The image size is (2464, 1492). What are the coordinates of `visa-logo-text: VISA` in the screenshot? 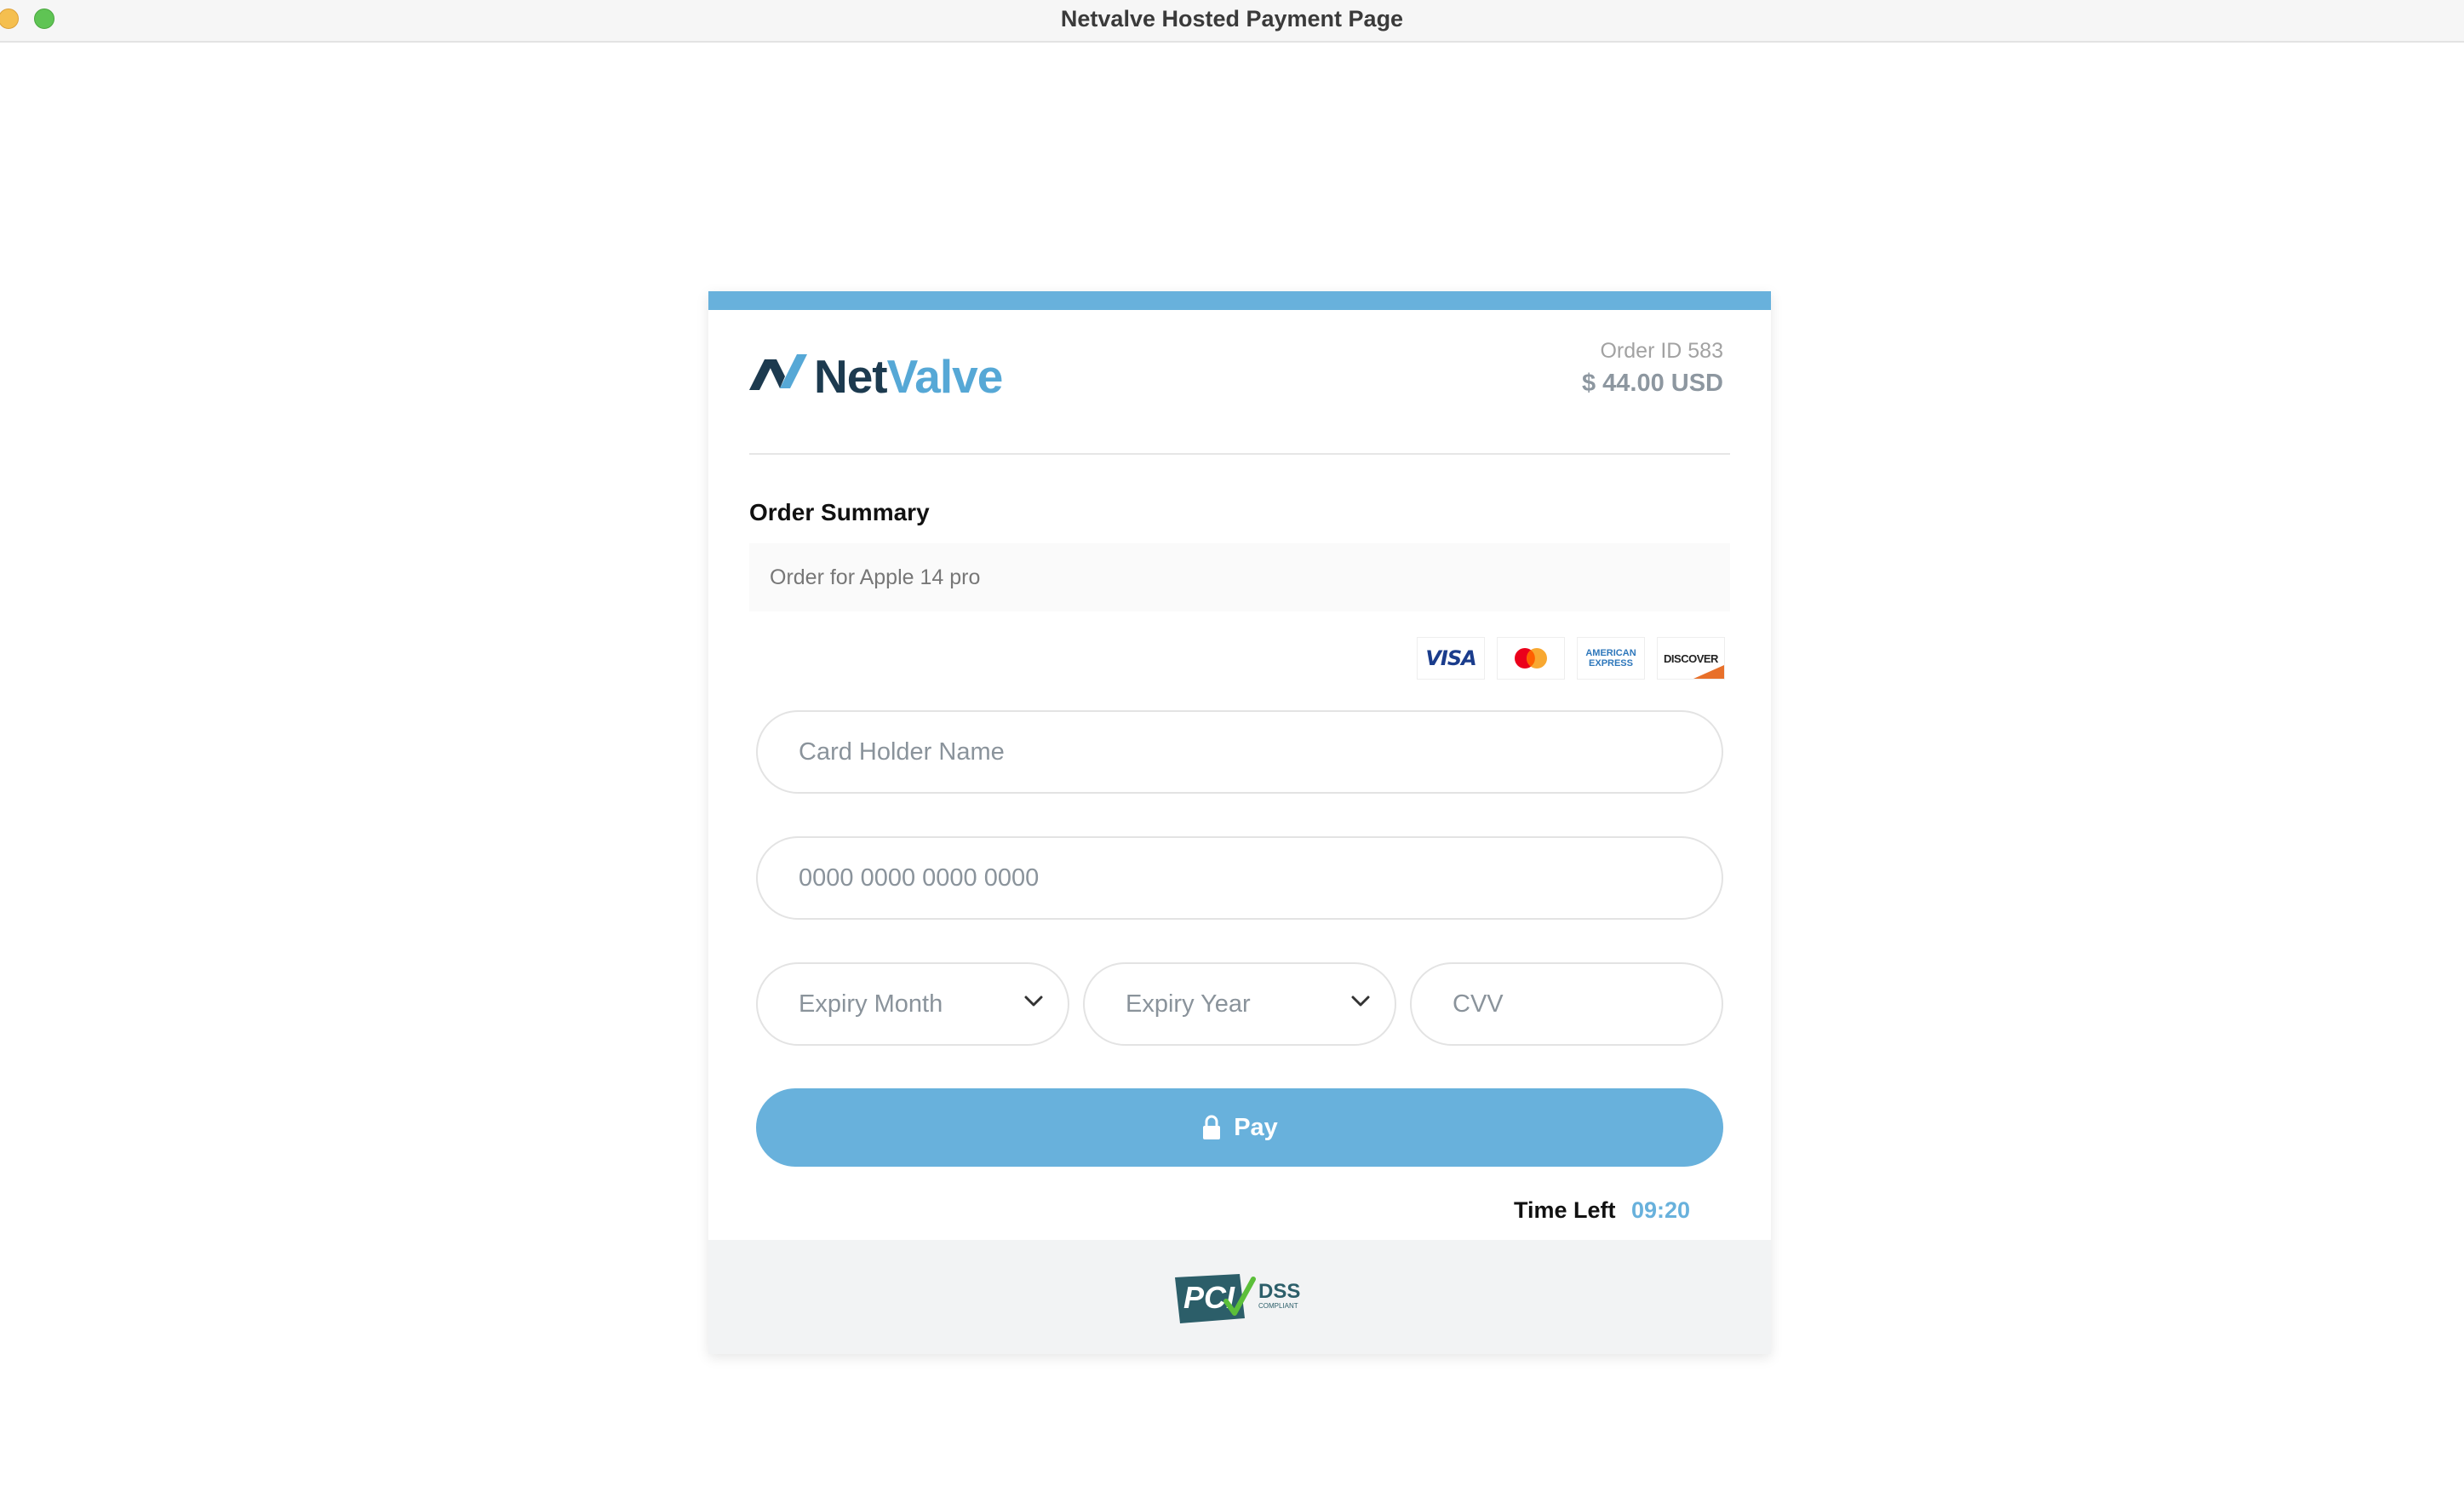 It's located at (1451, 658).